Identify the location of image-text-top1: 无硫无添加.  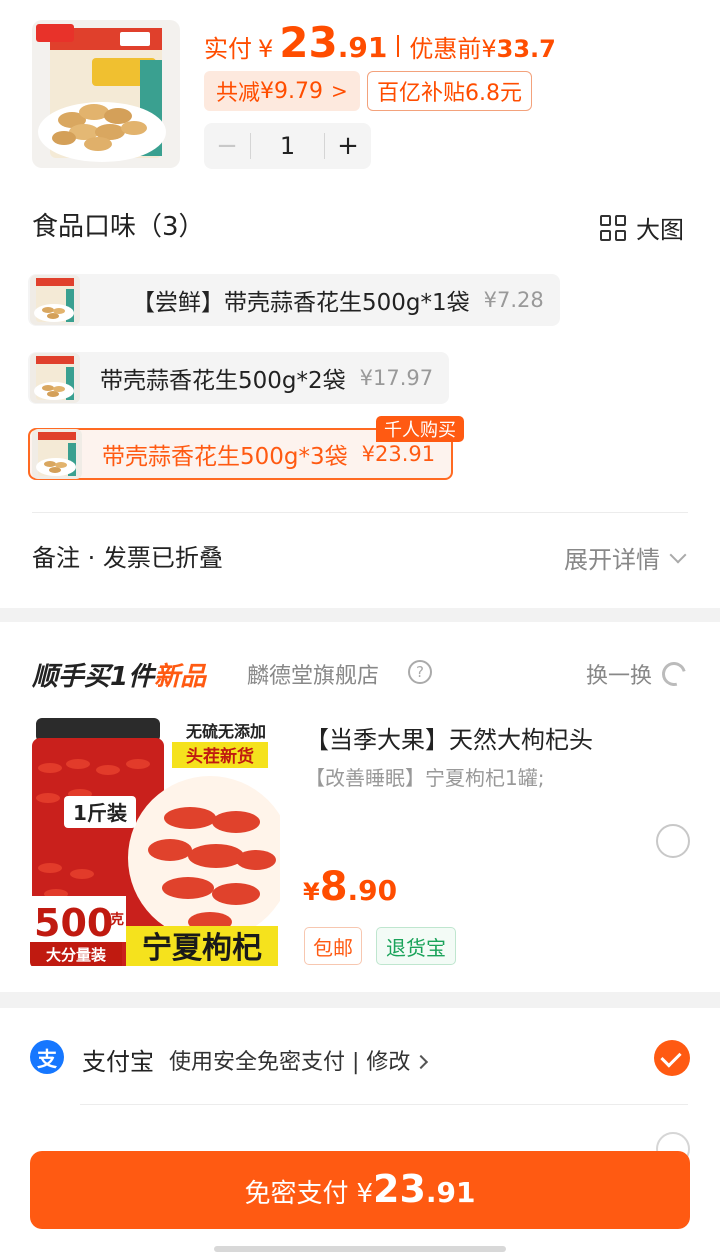
(225, 731).